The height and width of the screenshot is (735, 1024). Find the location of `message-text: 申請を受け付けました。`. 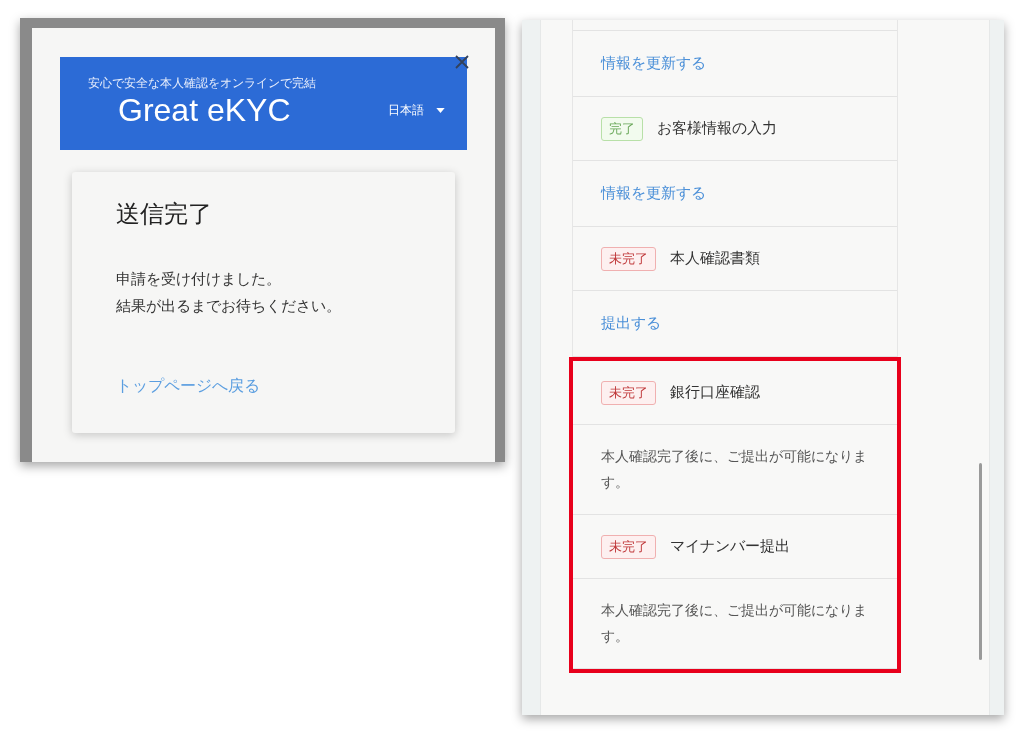

message-text: 申請を受け付けました。 is located at coordinates (199, 279).